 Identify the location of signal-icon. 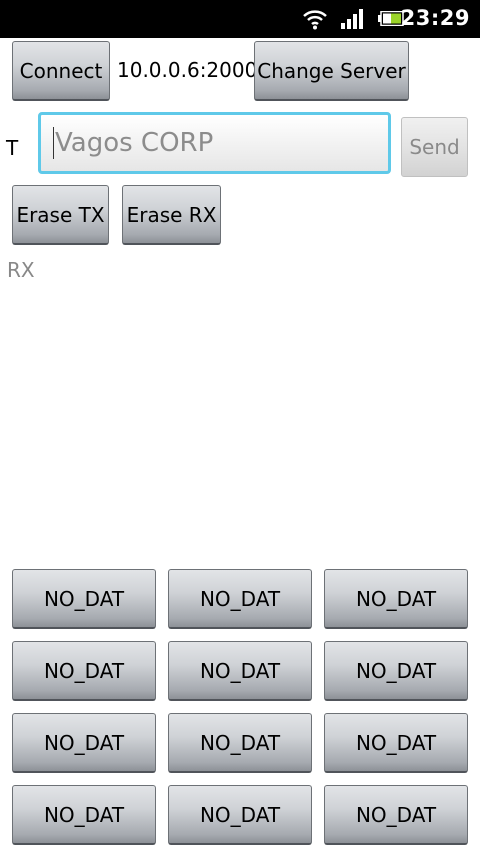
(352, 19).